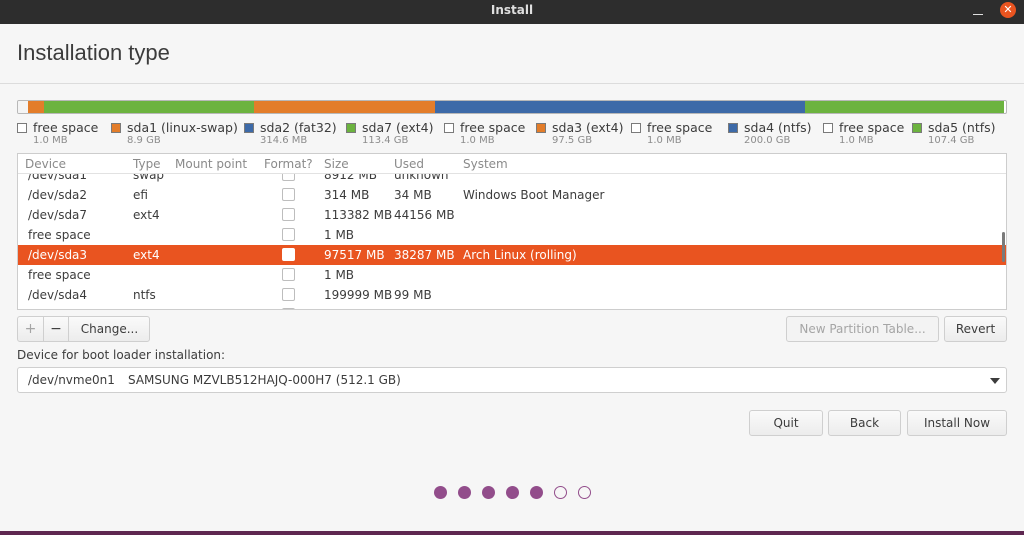  I want to click on install-now-button: Install Now, so click(957, 423).